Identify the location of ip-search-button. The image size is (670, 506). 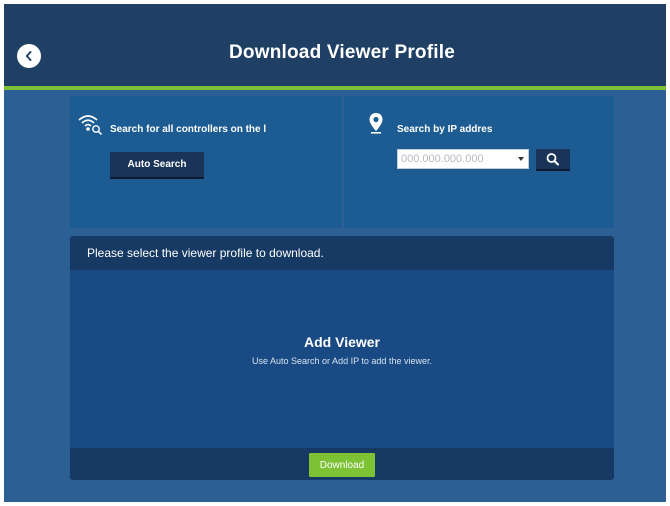
(553, 159).